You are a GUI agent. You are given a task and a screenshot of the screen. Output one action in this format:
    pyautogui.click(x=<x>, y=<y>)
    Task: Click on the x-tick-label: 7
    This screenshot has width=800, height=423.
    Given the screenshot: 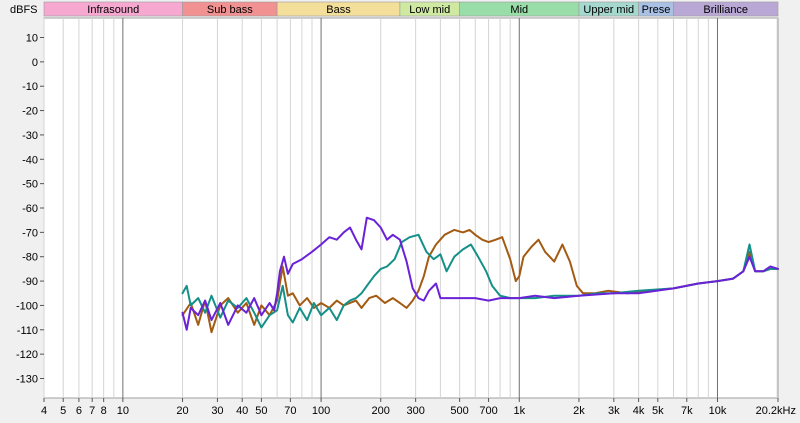 What is the action you would take?
    pyautogui.click(x=92, y=411)
    